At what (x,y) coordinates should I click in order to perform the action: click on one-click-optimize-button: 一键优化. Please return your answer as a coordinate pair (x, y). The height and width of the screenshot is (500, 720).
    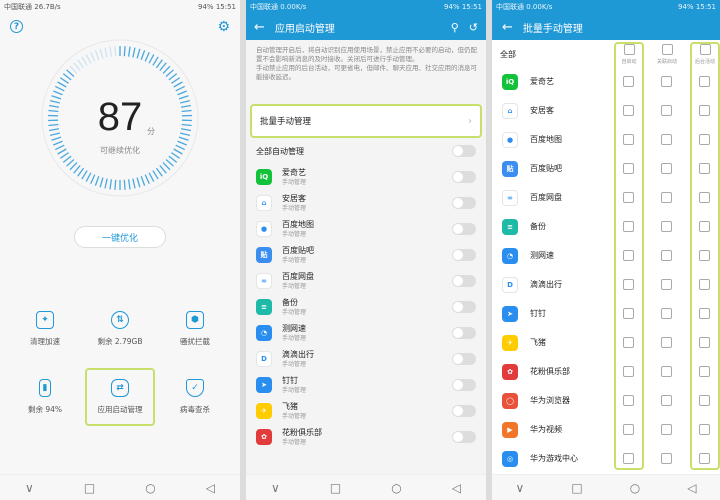
    Looking at the image, I should click on (120, 237).